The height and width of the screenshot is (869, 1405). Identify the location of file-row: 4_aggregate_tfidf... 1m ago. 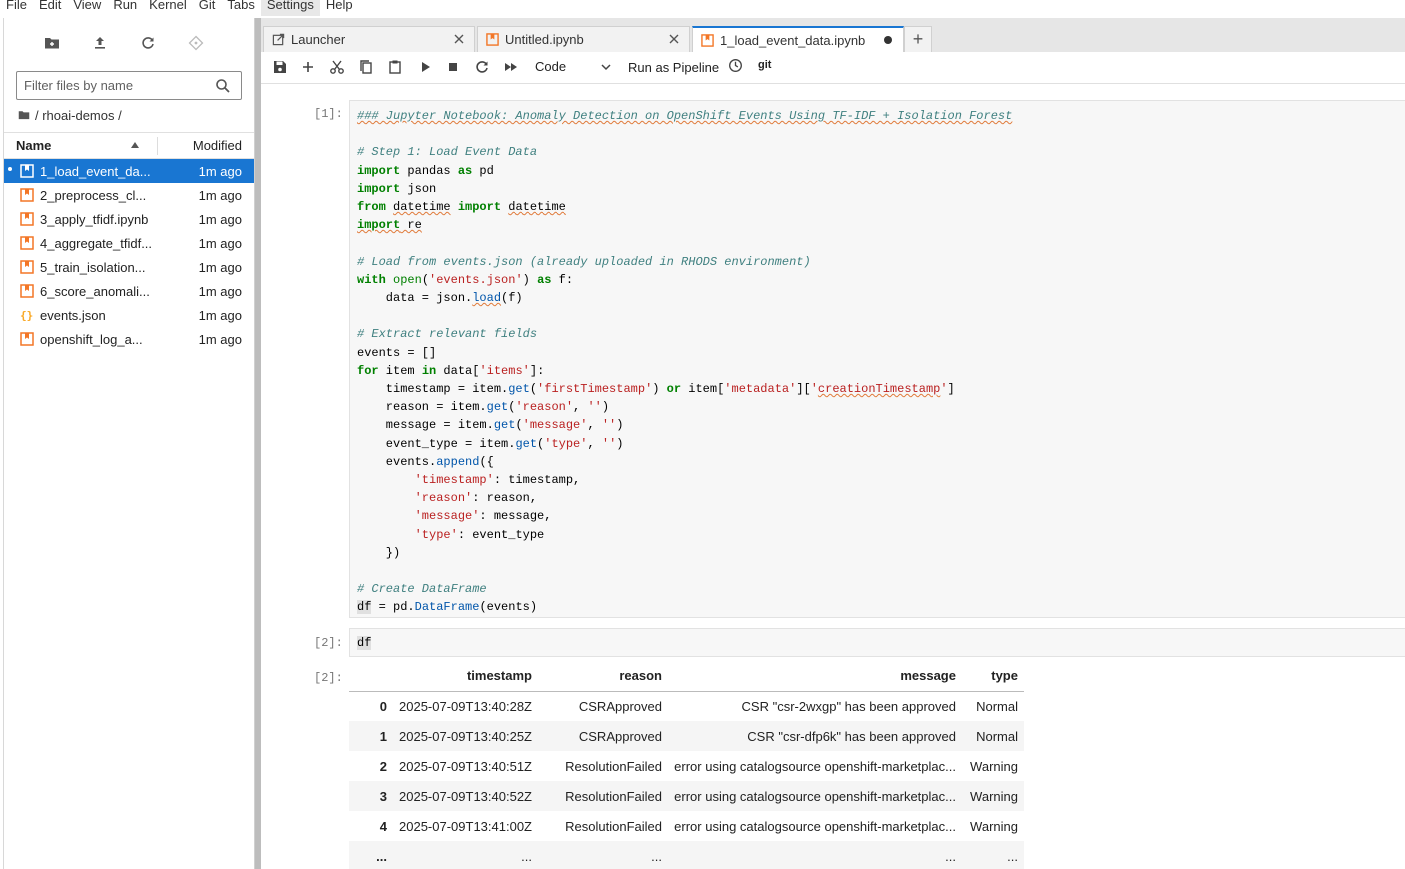
(129, 243).